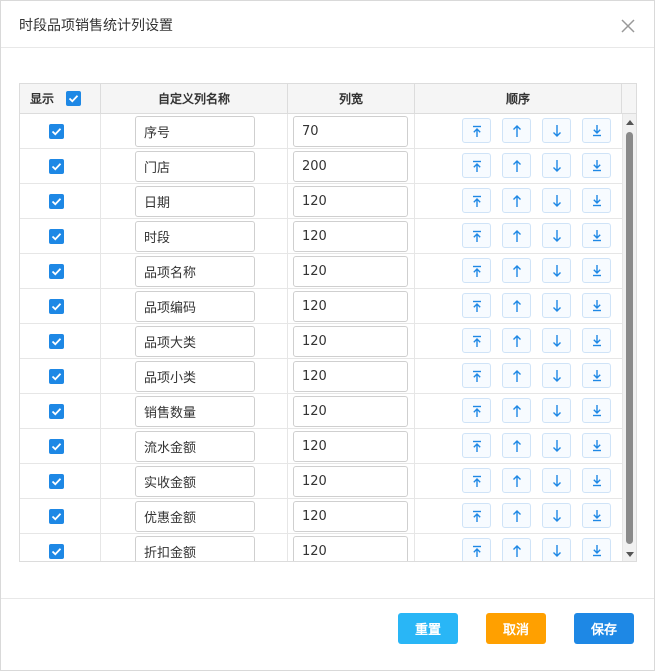  I want to click on column-name-input: 销售数量, so click(195, 411).